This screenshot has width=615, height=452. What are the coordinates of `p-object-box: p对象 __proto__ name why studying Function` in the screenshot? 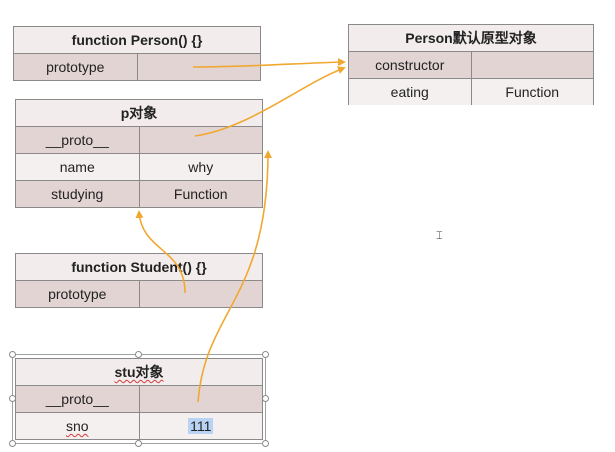 It's located at (139, 153).